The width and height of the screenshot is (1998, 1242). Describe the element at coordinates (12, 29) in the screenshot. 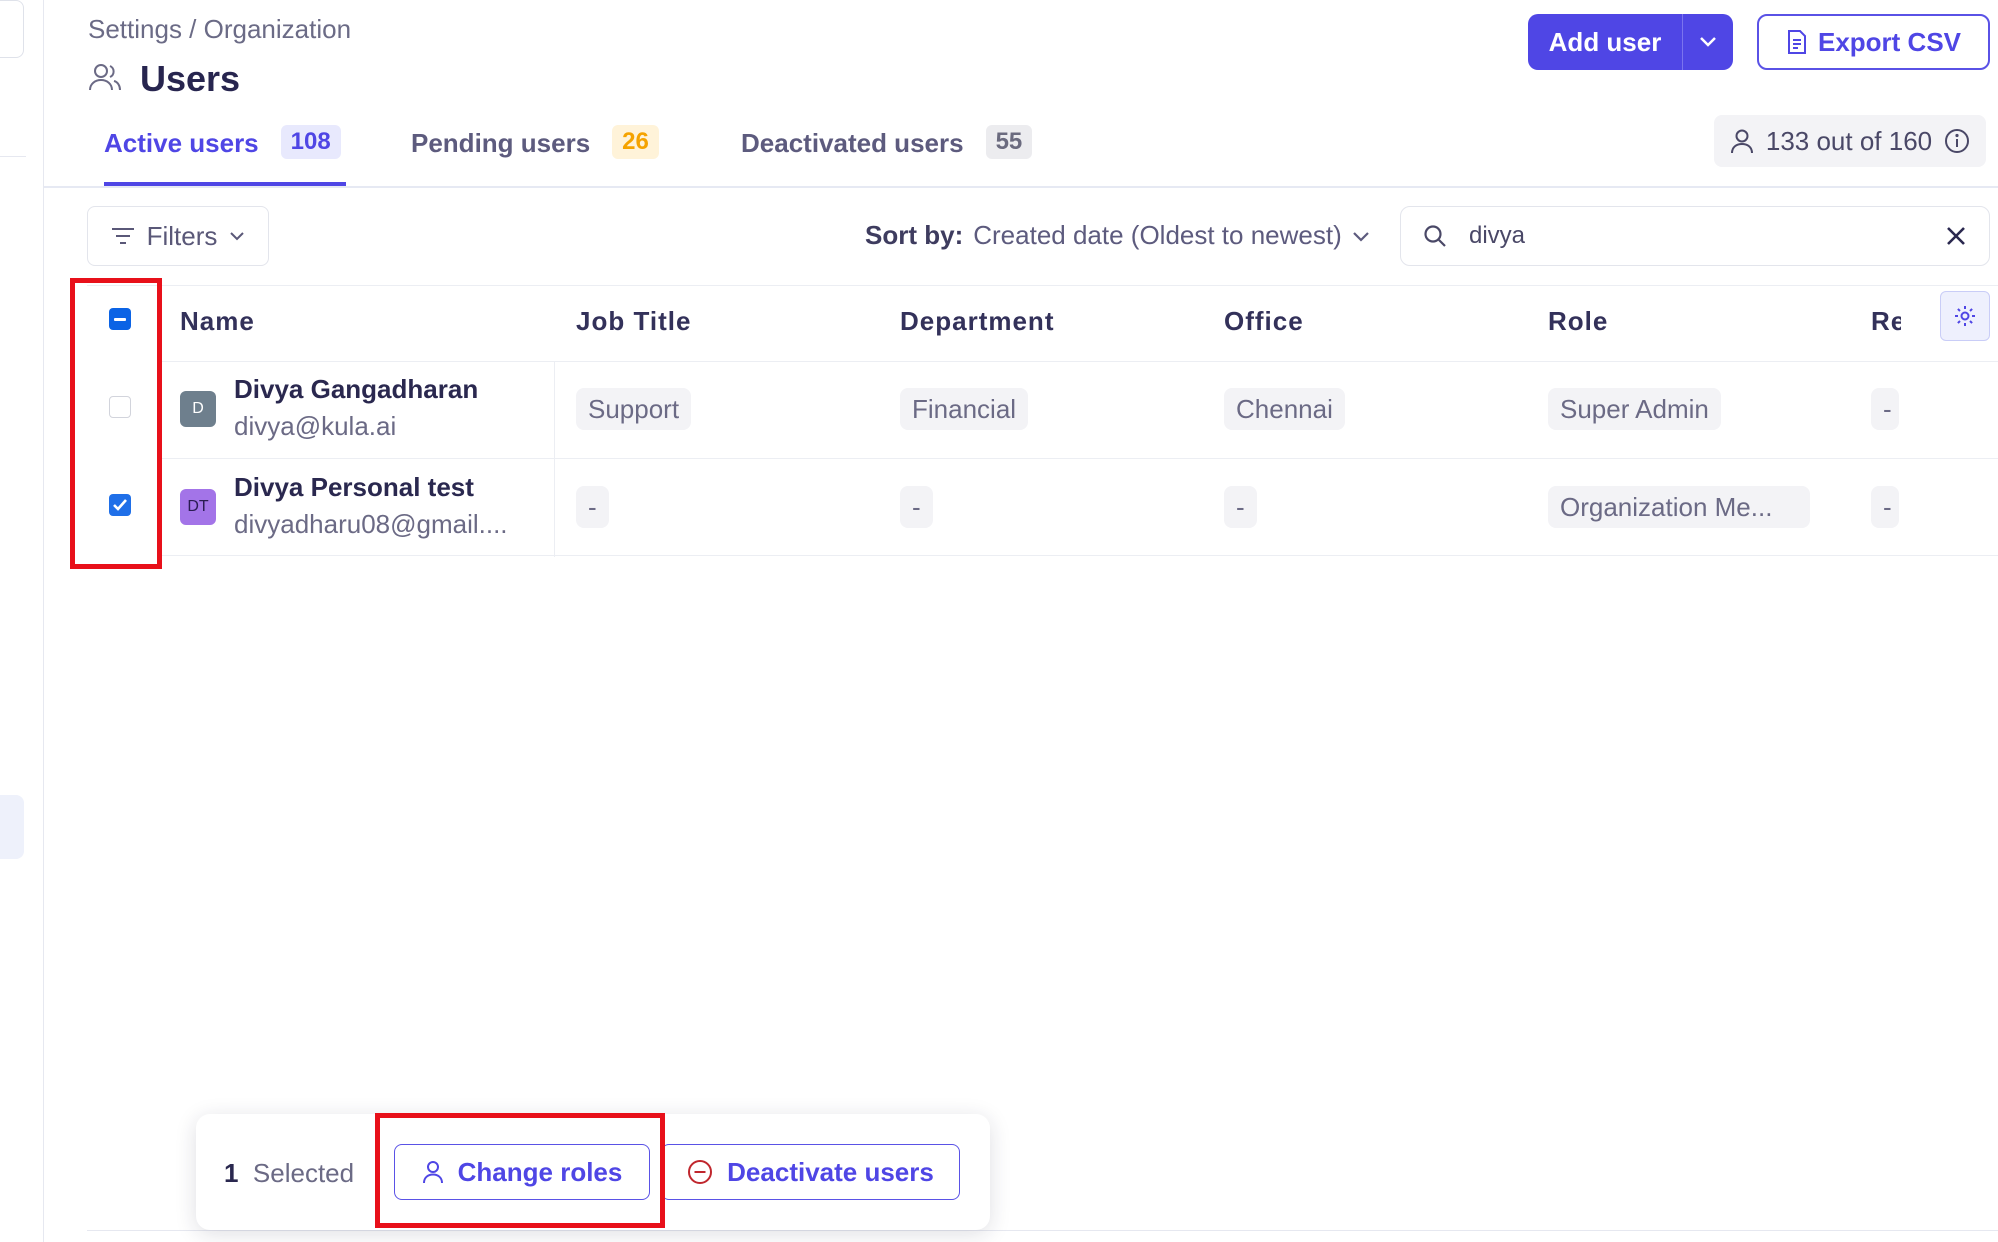

I see `sidebar-collapse-handle` at that location.